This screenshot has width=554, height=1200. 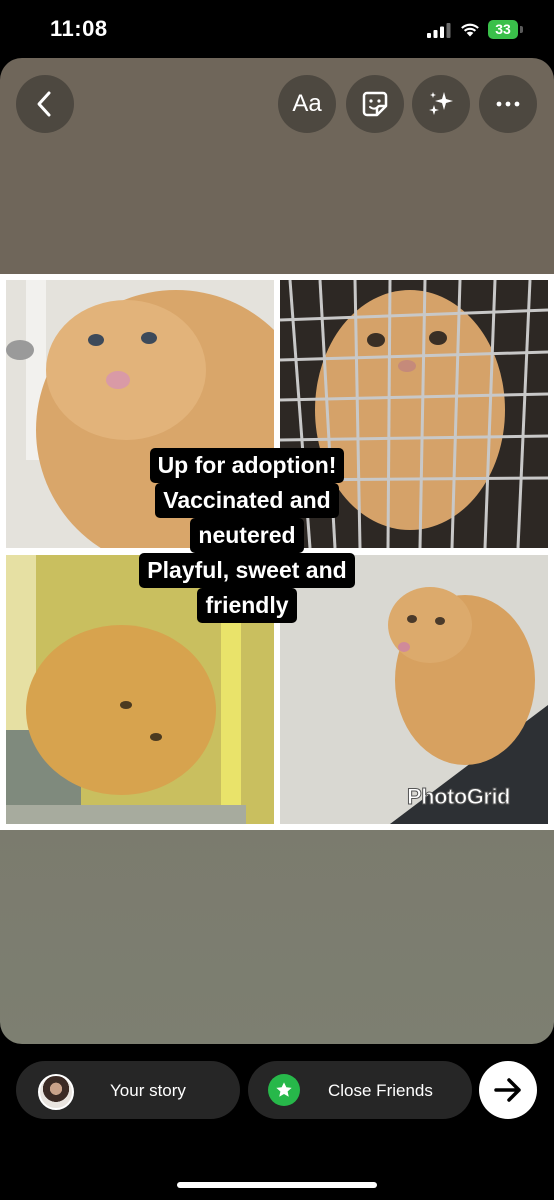 What do you see at coordinates (79, 28) in the screenshot?
I see `status-time: 11:08` at bounding box center [79, 28].